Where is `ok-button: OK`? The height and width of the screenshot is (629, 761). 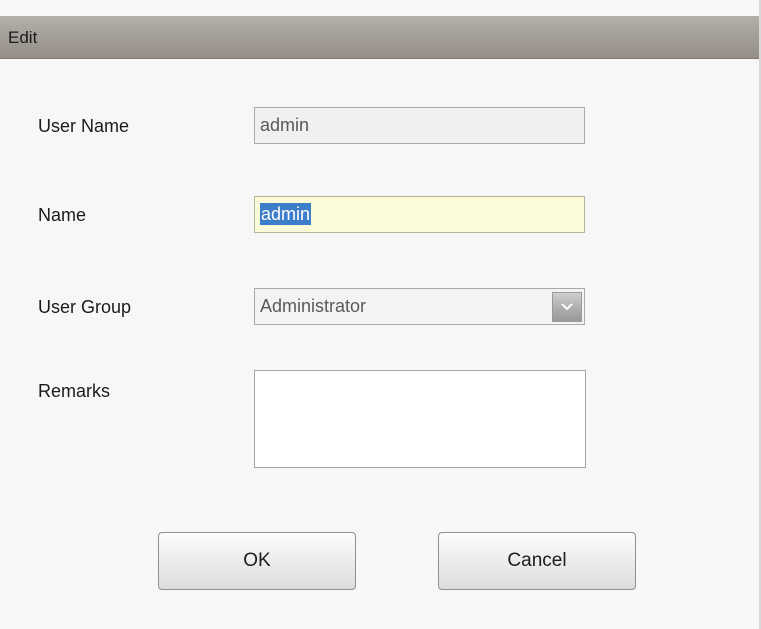
ok-button: OK is located at coordinates (257, 561).